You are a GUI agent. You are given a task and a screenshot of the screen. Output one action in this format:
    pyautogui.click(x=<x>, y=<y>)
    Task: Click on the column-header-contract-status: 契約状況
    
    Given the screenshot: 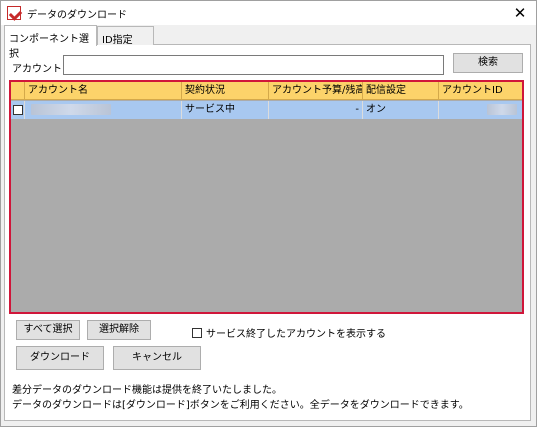 What is the action you would take?
    pyautogui.click(x=225, y=91)
    